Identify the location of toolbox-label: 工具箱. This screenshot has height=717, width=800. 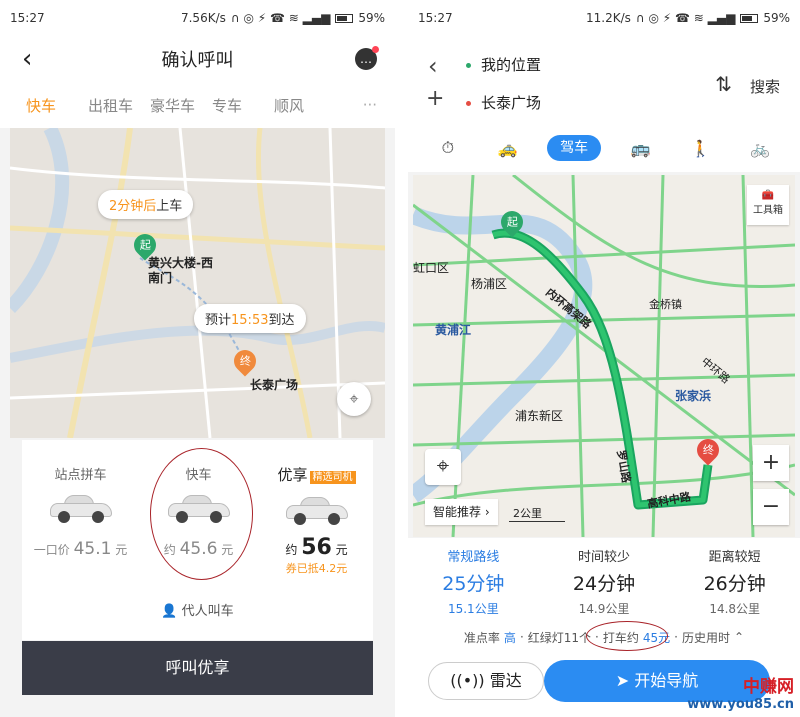
(768, 210).